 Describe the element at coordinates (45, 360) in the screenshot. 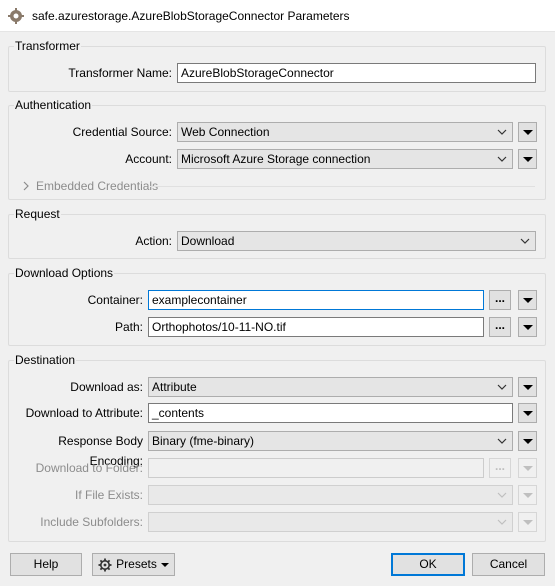

I see `destination-group-legend: Destination` at that location.